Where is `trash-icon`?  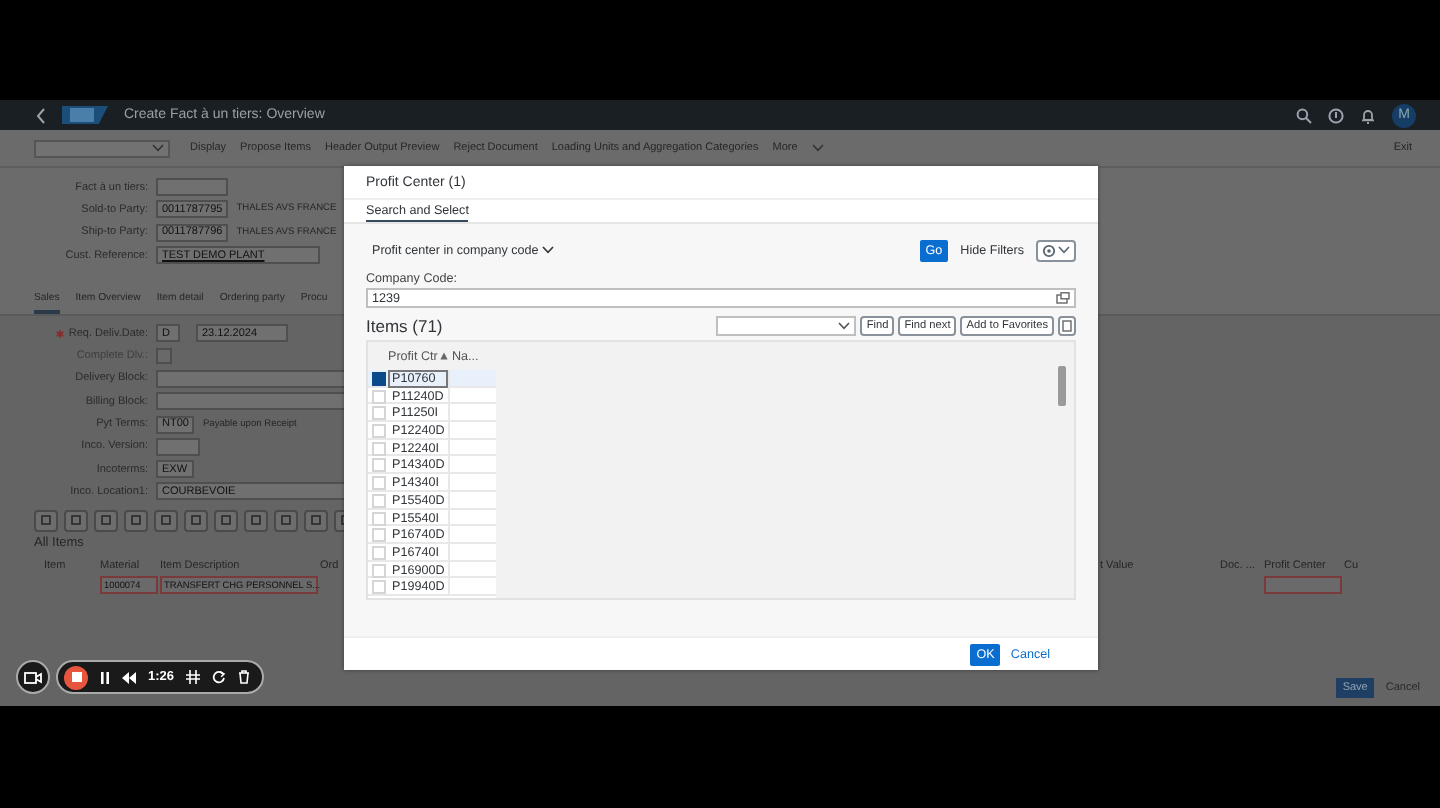
trash-icon is located at coordinates (244, 677).